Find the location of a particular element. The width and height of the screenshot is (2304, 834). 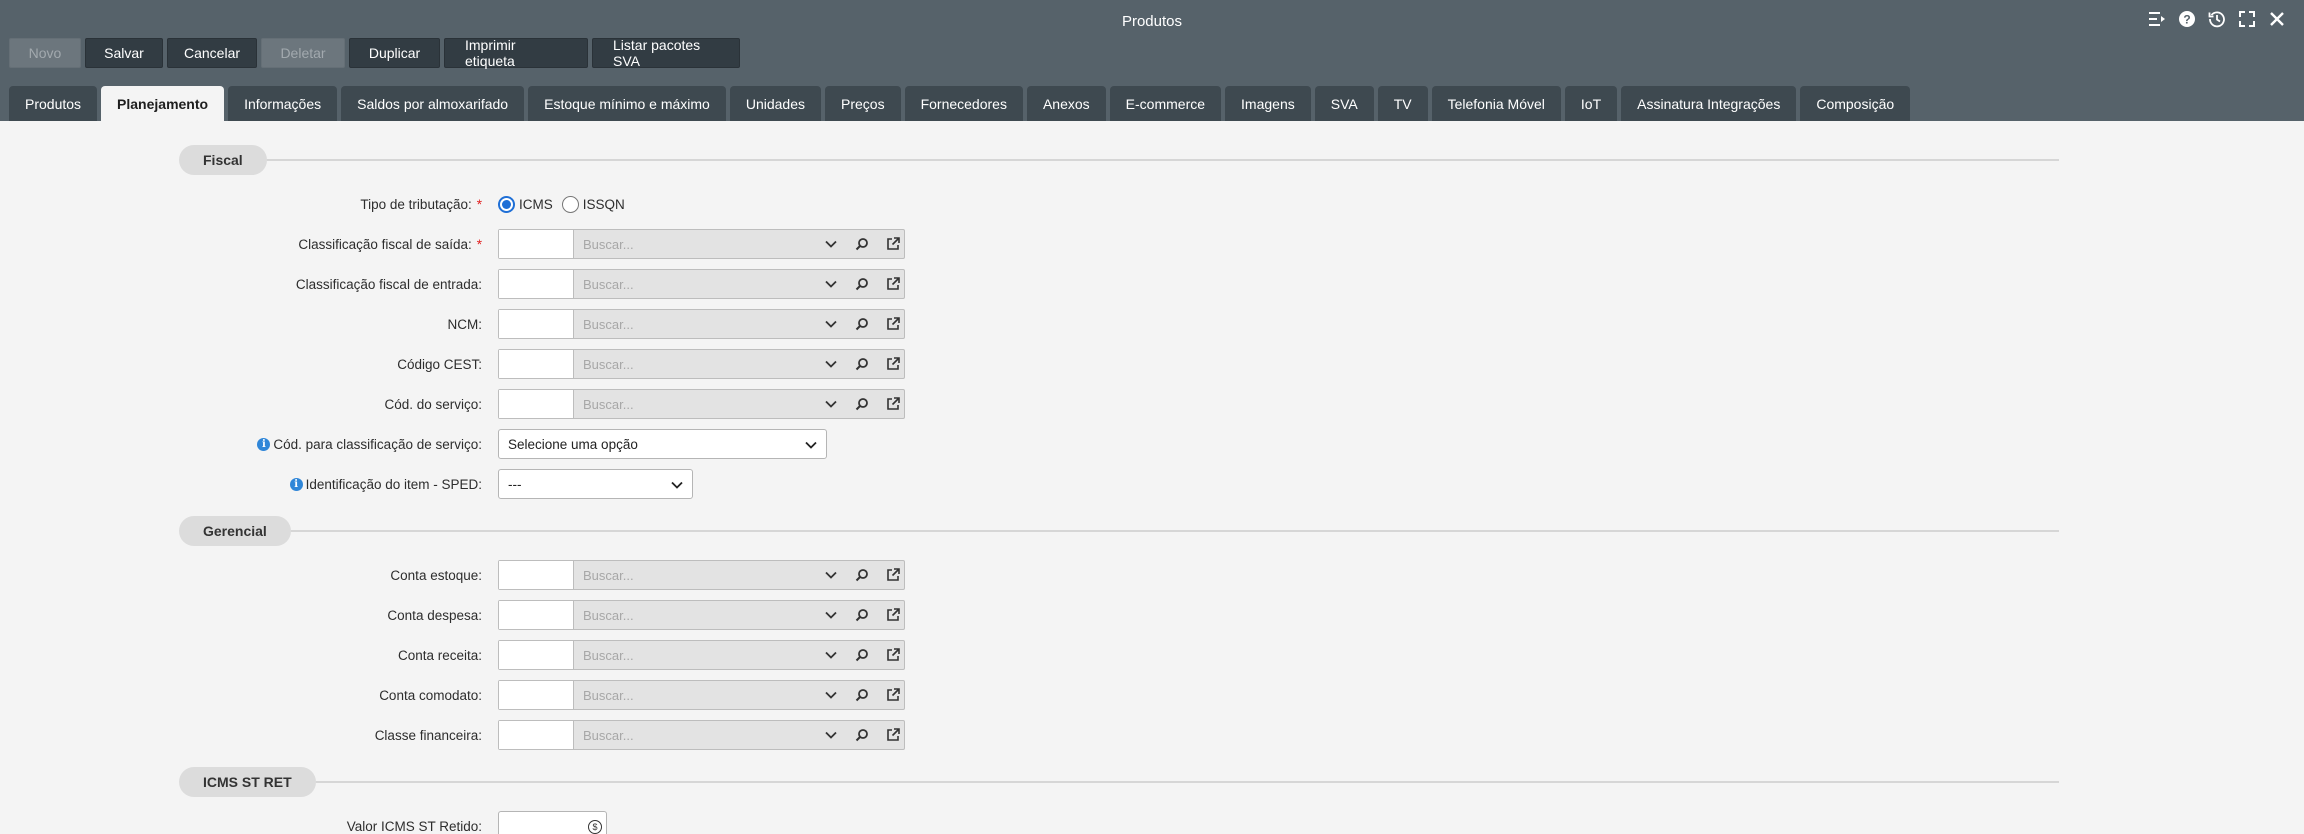

tab-precos: Preços is located at coordinates (863, 103).